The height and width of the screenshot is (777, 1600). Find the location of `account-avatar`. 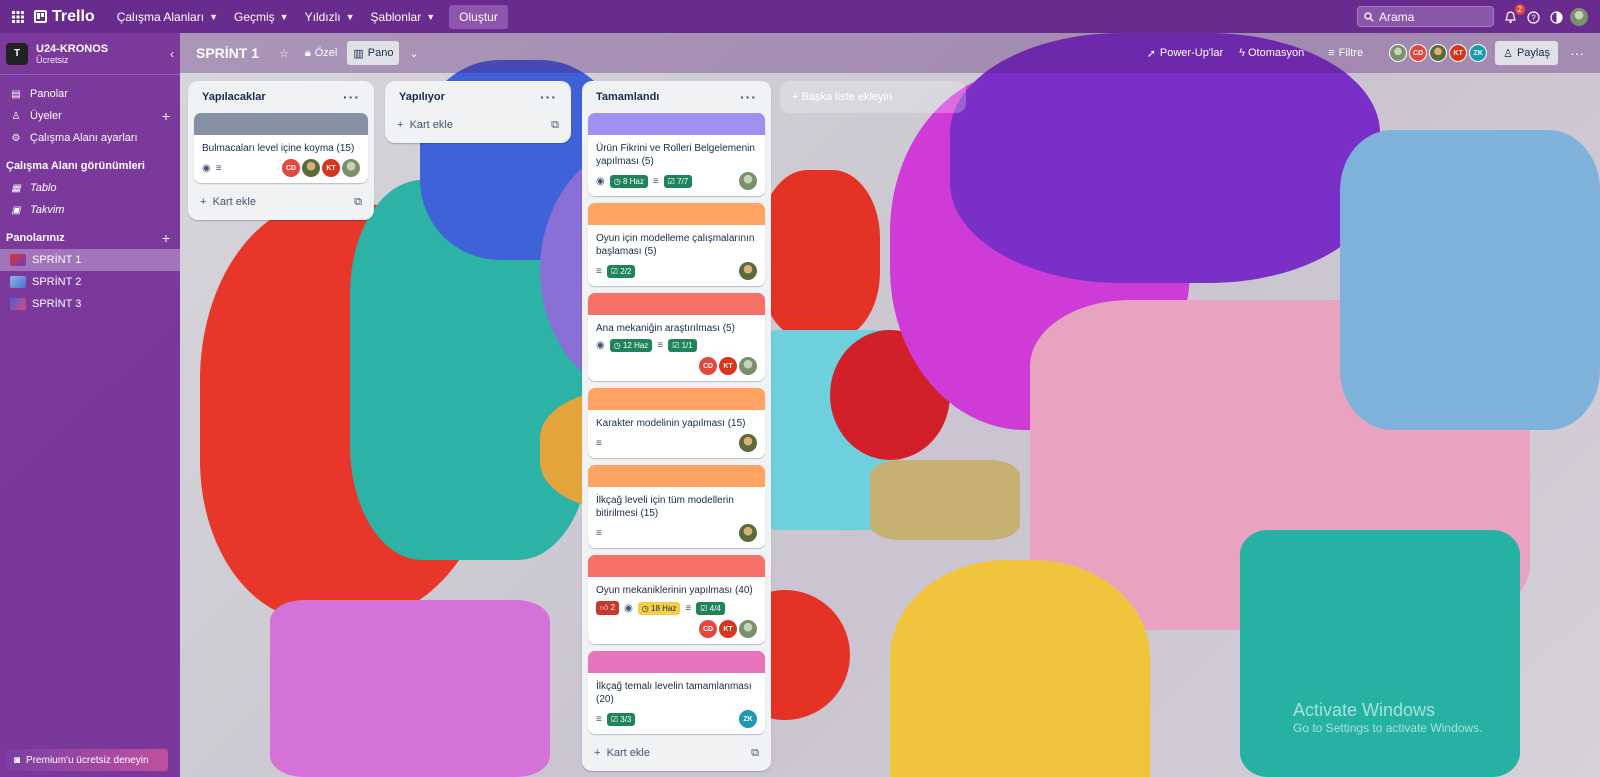

account-avatar is located at coordinates (1579, 17).